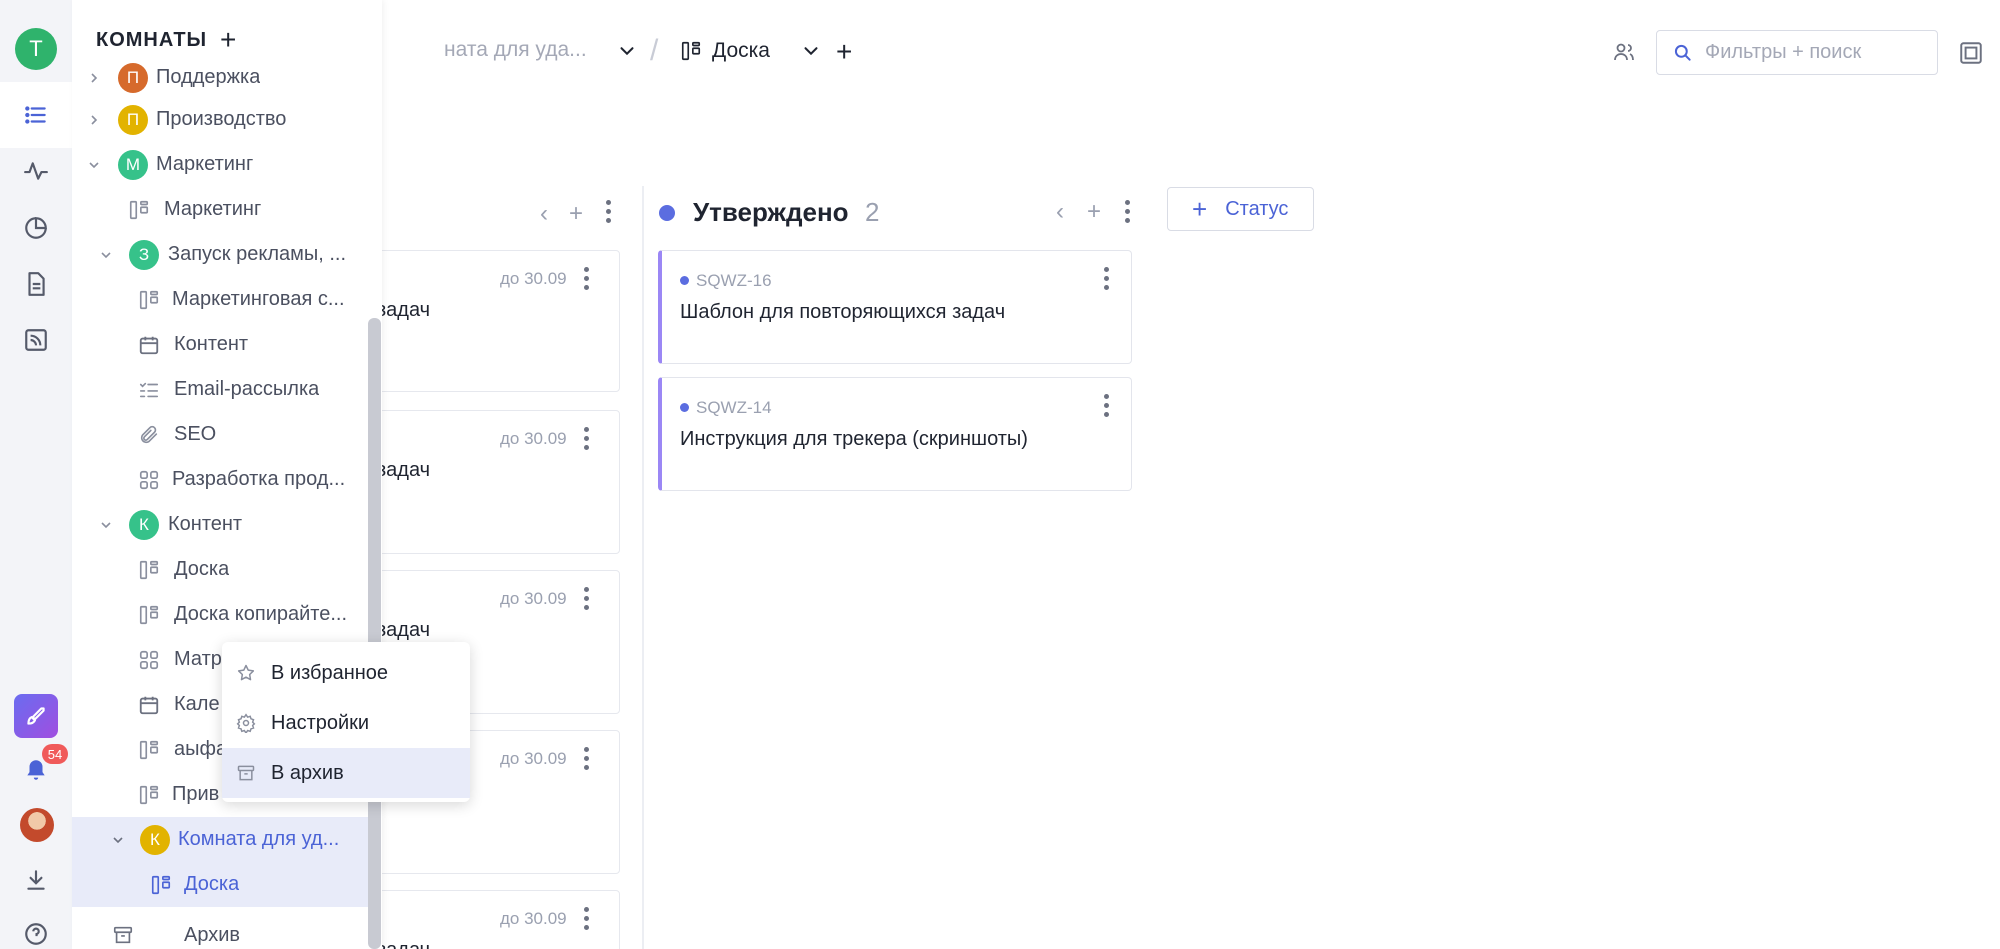 The height and width of the screenshot is (949, 2000). I want to click on menu-item-archive: В архив, so click(346, 773).